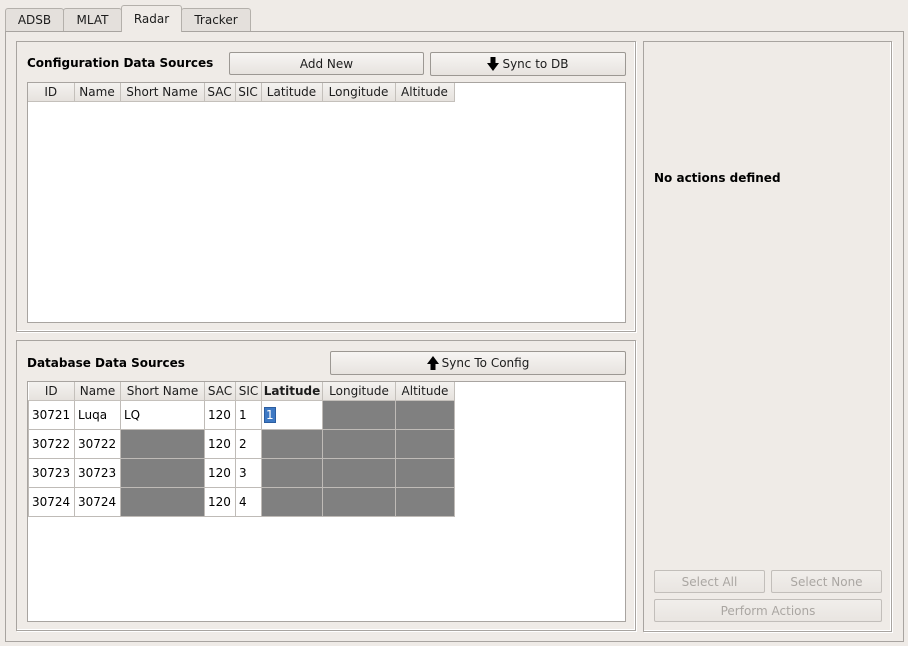  I want to click on tab-adsb: ADSB, so click(34, 19).